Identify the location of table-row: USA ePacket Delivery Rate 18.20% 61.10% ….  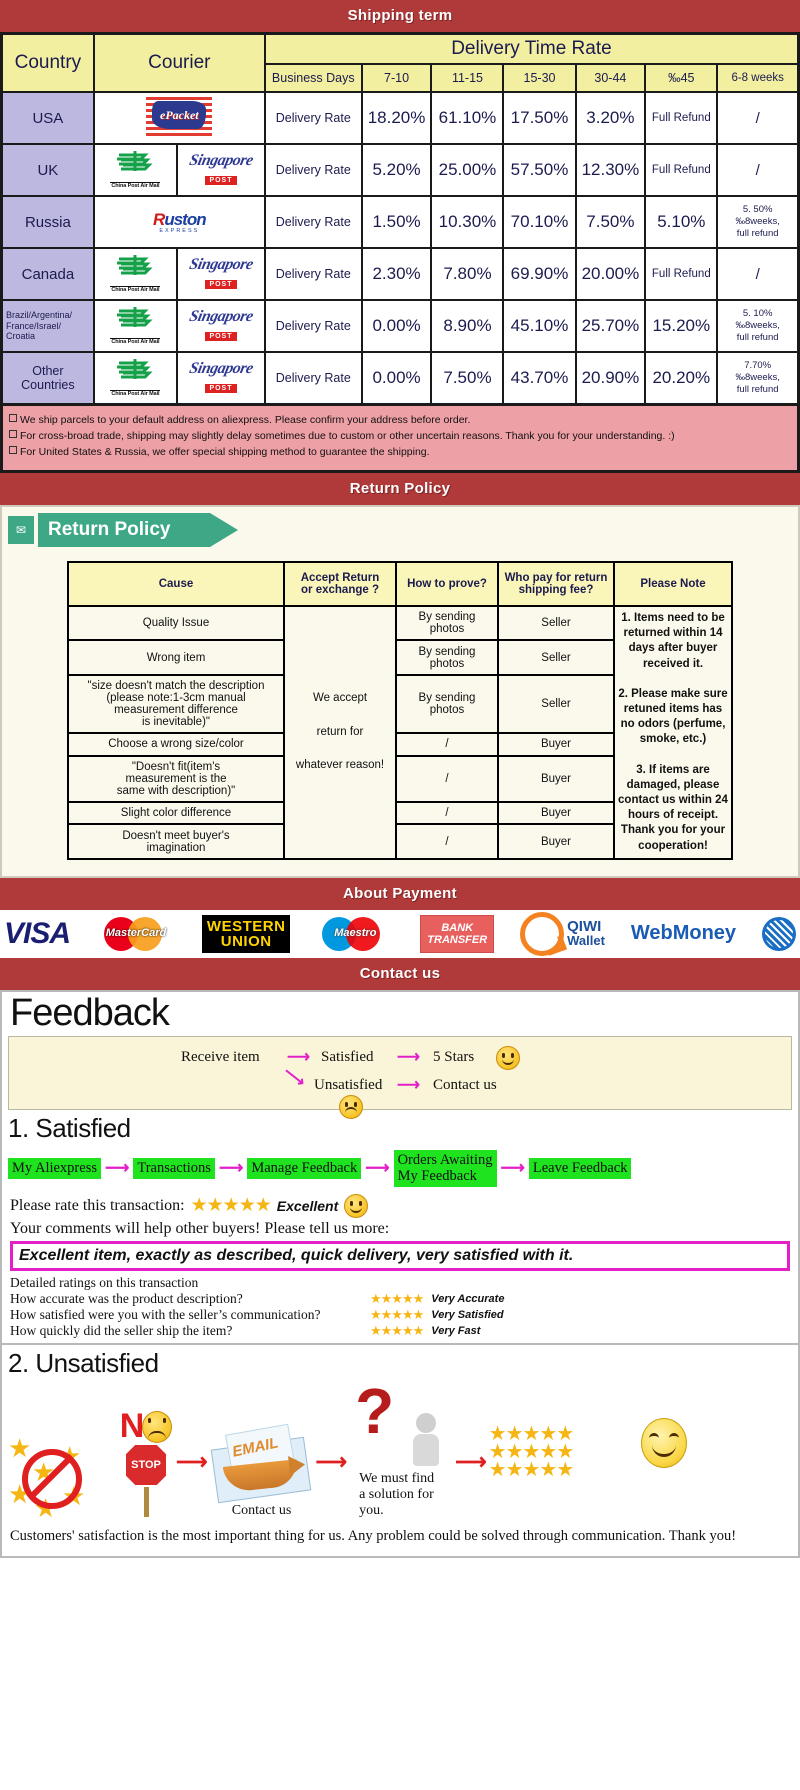
(400, 118).